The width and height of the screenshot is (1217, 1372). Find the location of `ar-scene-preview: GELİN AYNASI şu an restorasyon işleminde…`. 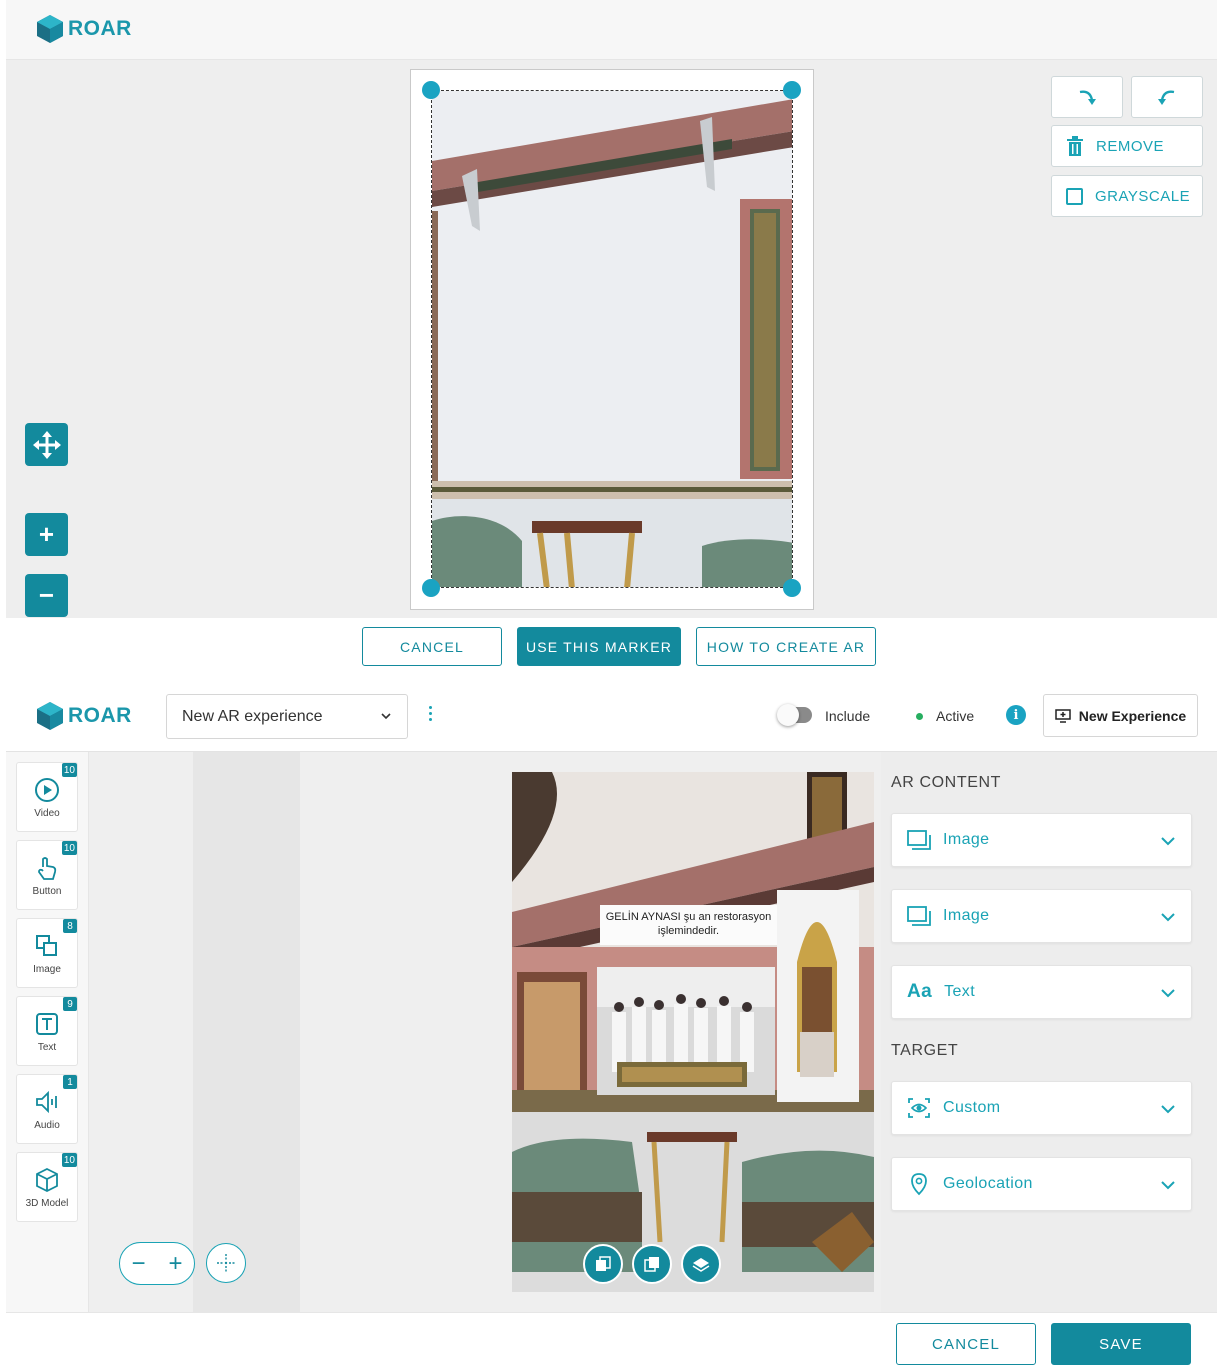

ar-scene-preview: GELİN AYNASI şu an restorasyon işleminde… is located at coordinates (693, 1032).